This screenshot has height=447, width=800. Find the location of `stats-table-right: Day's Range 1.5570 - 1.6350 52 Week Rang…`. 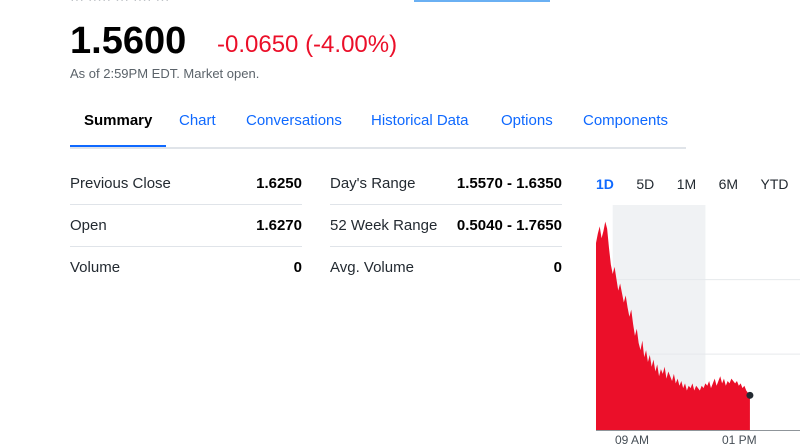

stats-table-right: Day's Range 1.5570 - 1.6350 52 Week Rang… is located at coordinates (446, 225).